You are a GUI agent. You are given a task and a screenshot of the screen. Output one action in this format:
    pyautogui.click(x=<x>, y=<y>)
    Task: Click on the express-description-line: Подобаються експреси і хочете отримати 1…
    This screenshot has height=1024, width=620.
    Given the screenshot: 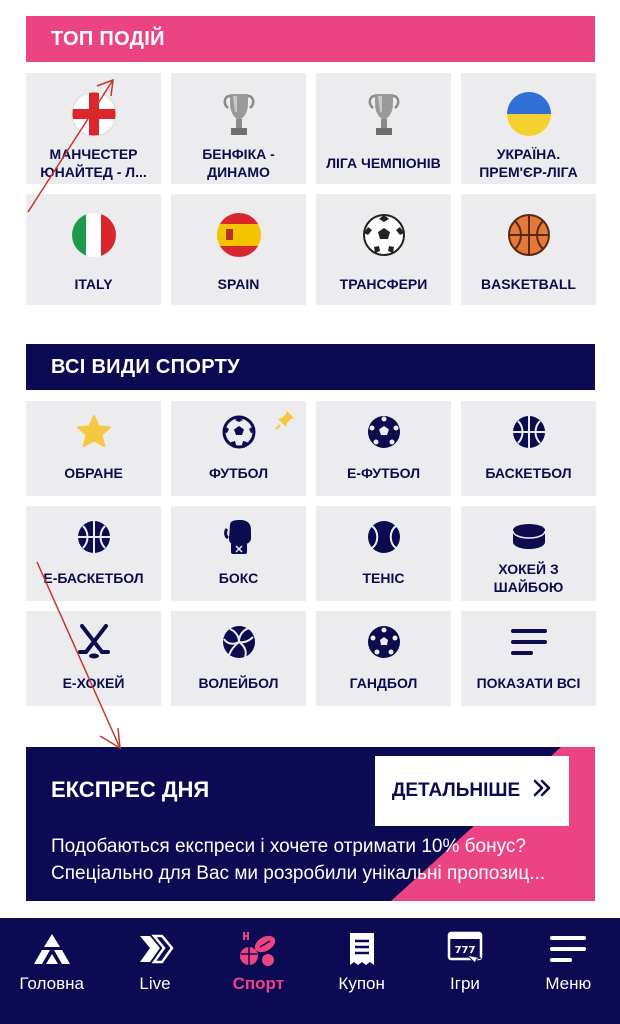 What is the action you would take?
    pyautogui.click(x=288, y=846)
    